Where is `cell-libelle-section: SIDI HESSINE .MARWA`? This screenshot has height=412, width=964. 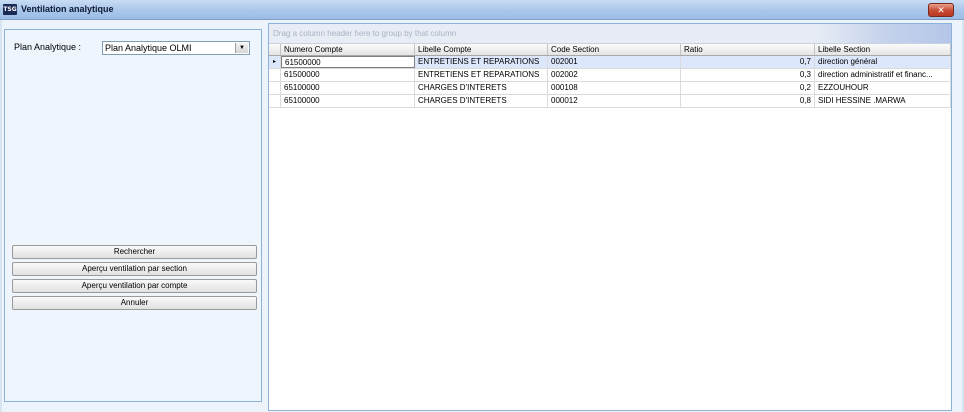
cell-libelle-section: SIDI HESSINE .MARWA is located at coordinates (883, 101).